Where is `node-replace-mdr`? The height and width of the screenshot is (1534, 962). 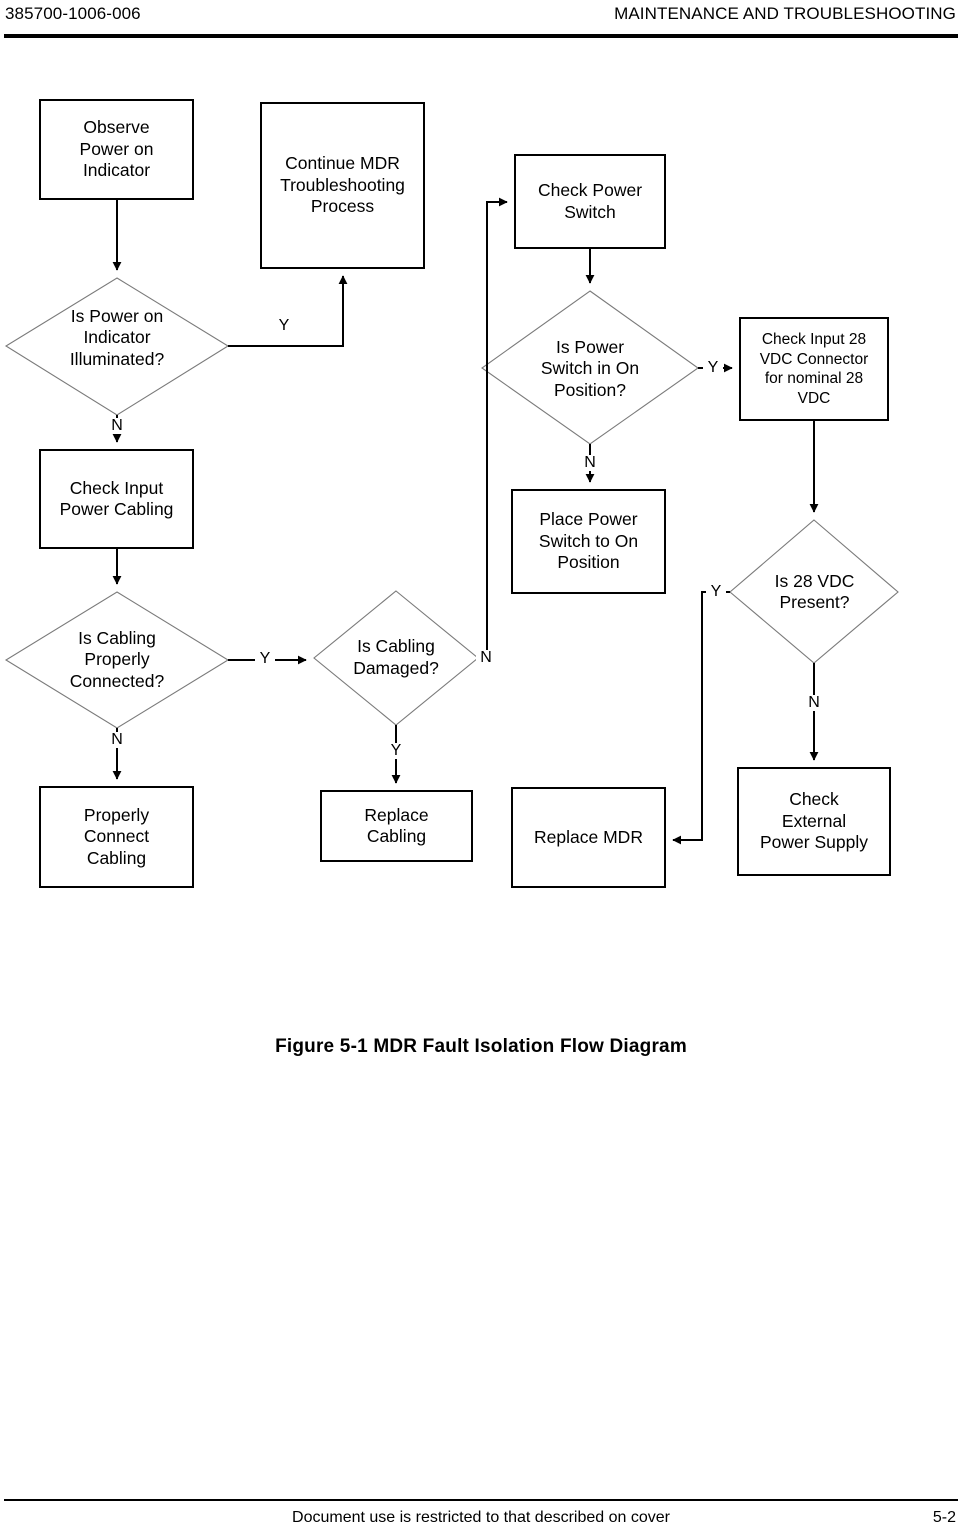 node-replace-mdr is located at coordinates (588, 837).